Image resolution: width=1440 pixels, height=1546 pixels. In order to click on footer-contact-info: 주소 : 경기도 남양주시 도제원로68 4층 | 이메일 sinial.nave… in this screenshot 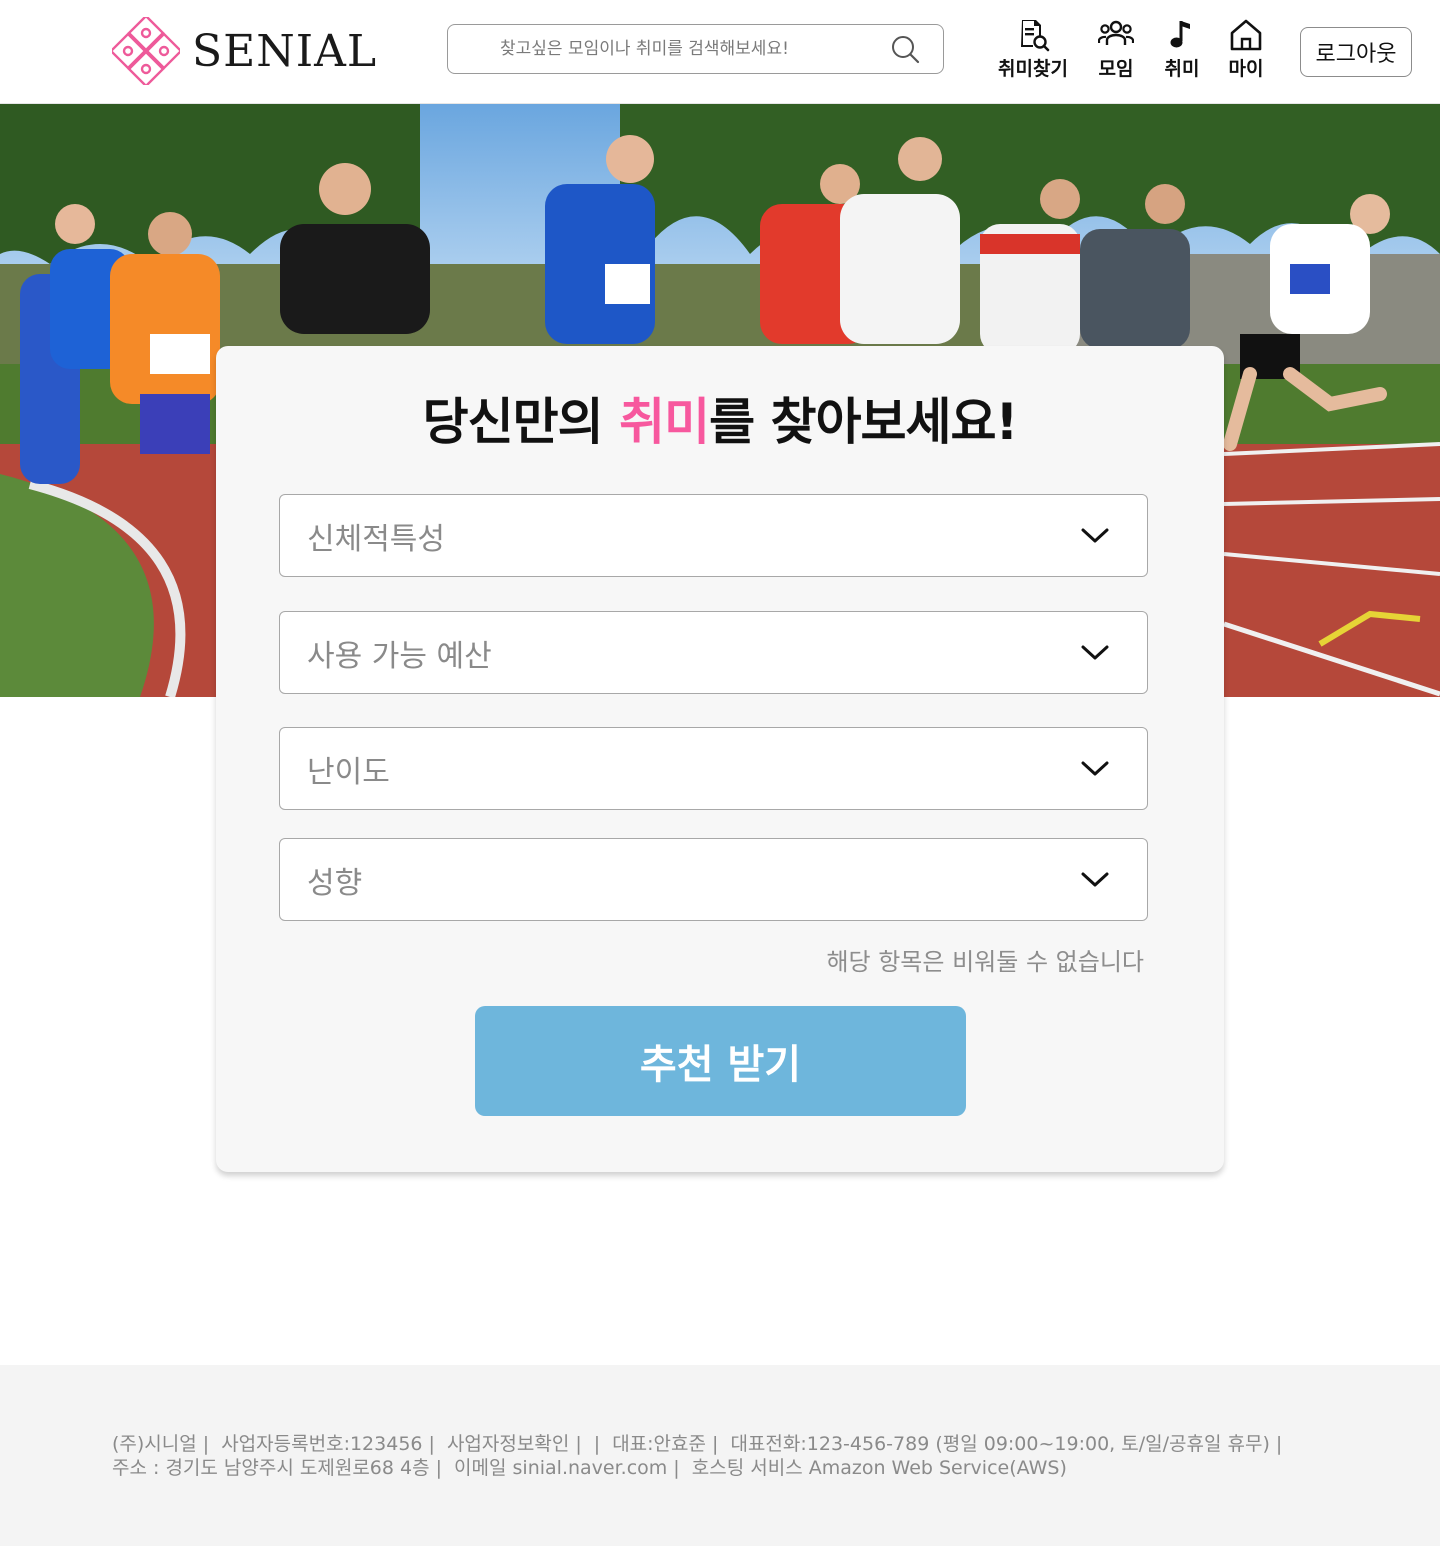, I will do `click(589, 1468)`.